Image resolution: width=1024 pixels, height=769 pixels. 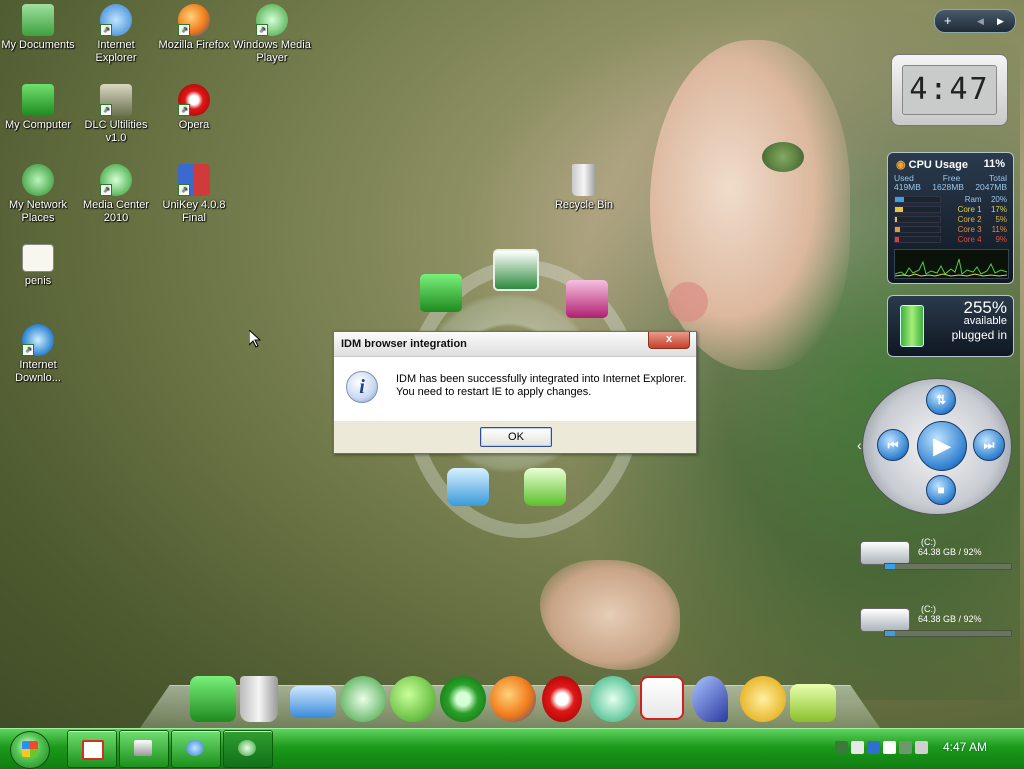 I want to click on folder-documents-icon, so click(x=38, y=20).